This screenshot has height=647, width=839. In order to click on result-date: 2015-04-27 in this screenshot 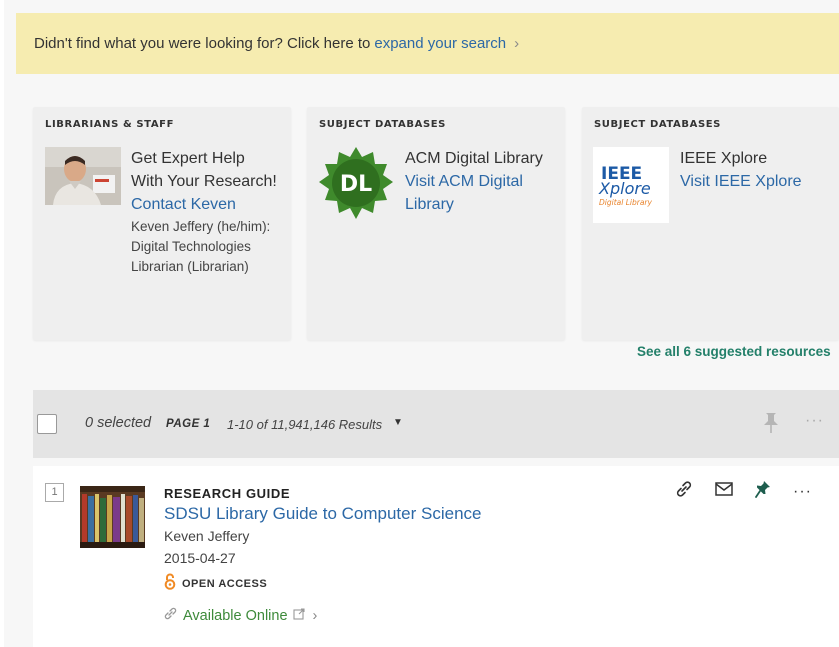, I will do `click(200, 558)`.